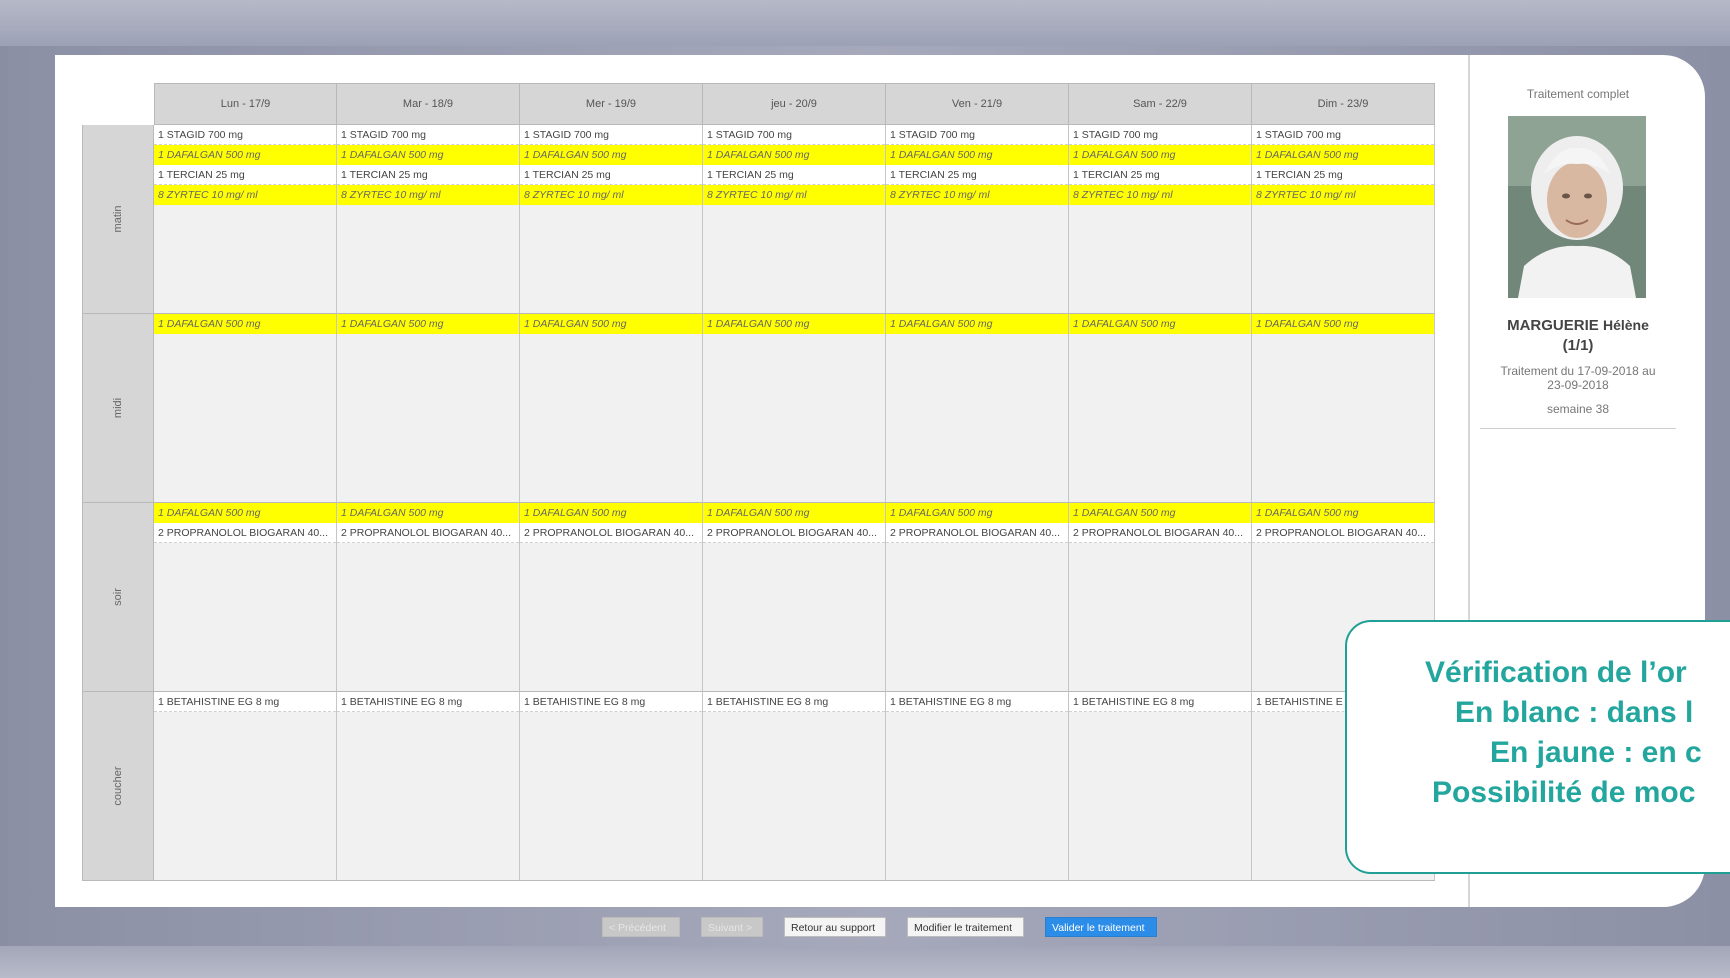 The width and height of the screenshot is (1730, 978). I want to click on back-to-support-button: Retour au support, so click(835, 927).